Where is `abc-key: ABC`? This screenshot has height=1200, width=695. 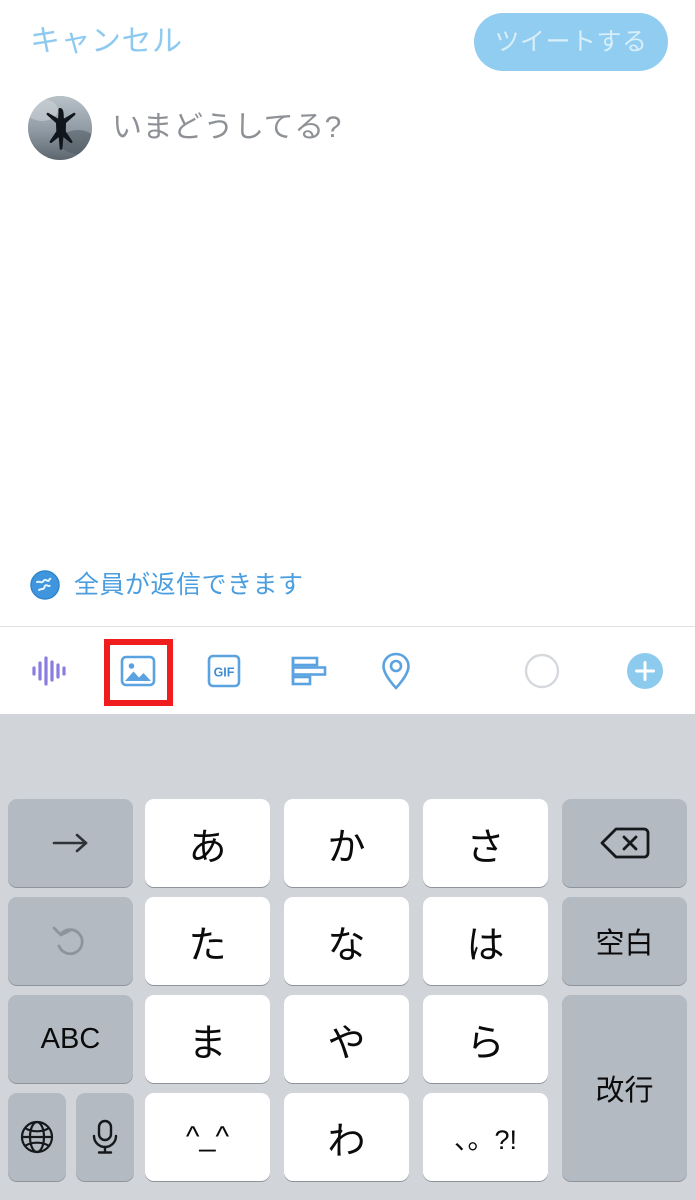 abc-key: ABC is located at coordinates (70, 1039).